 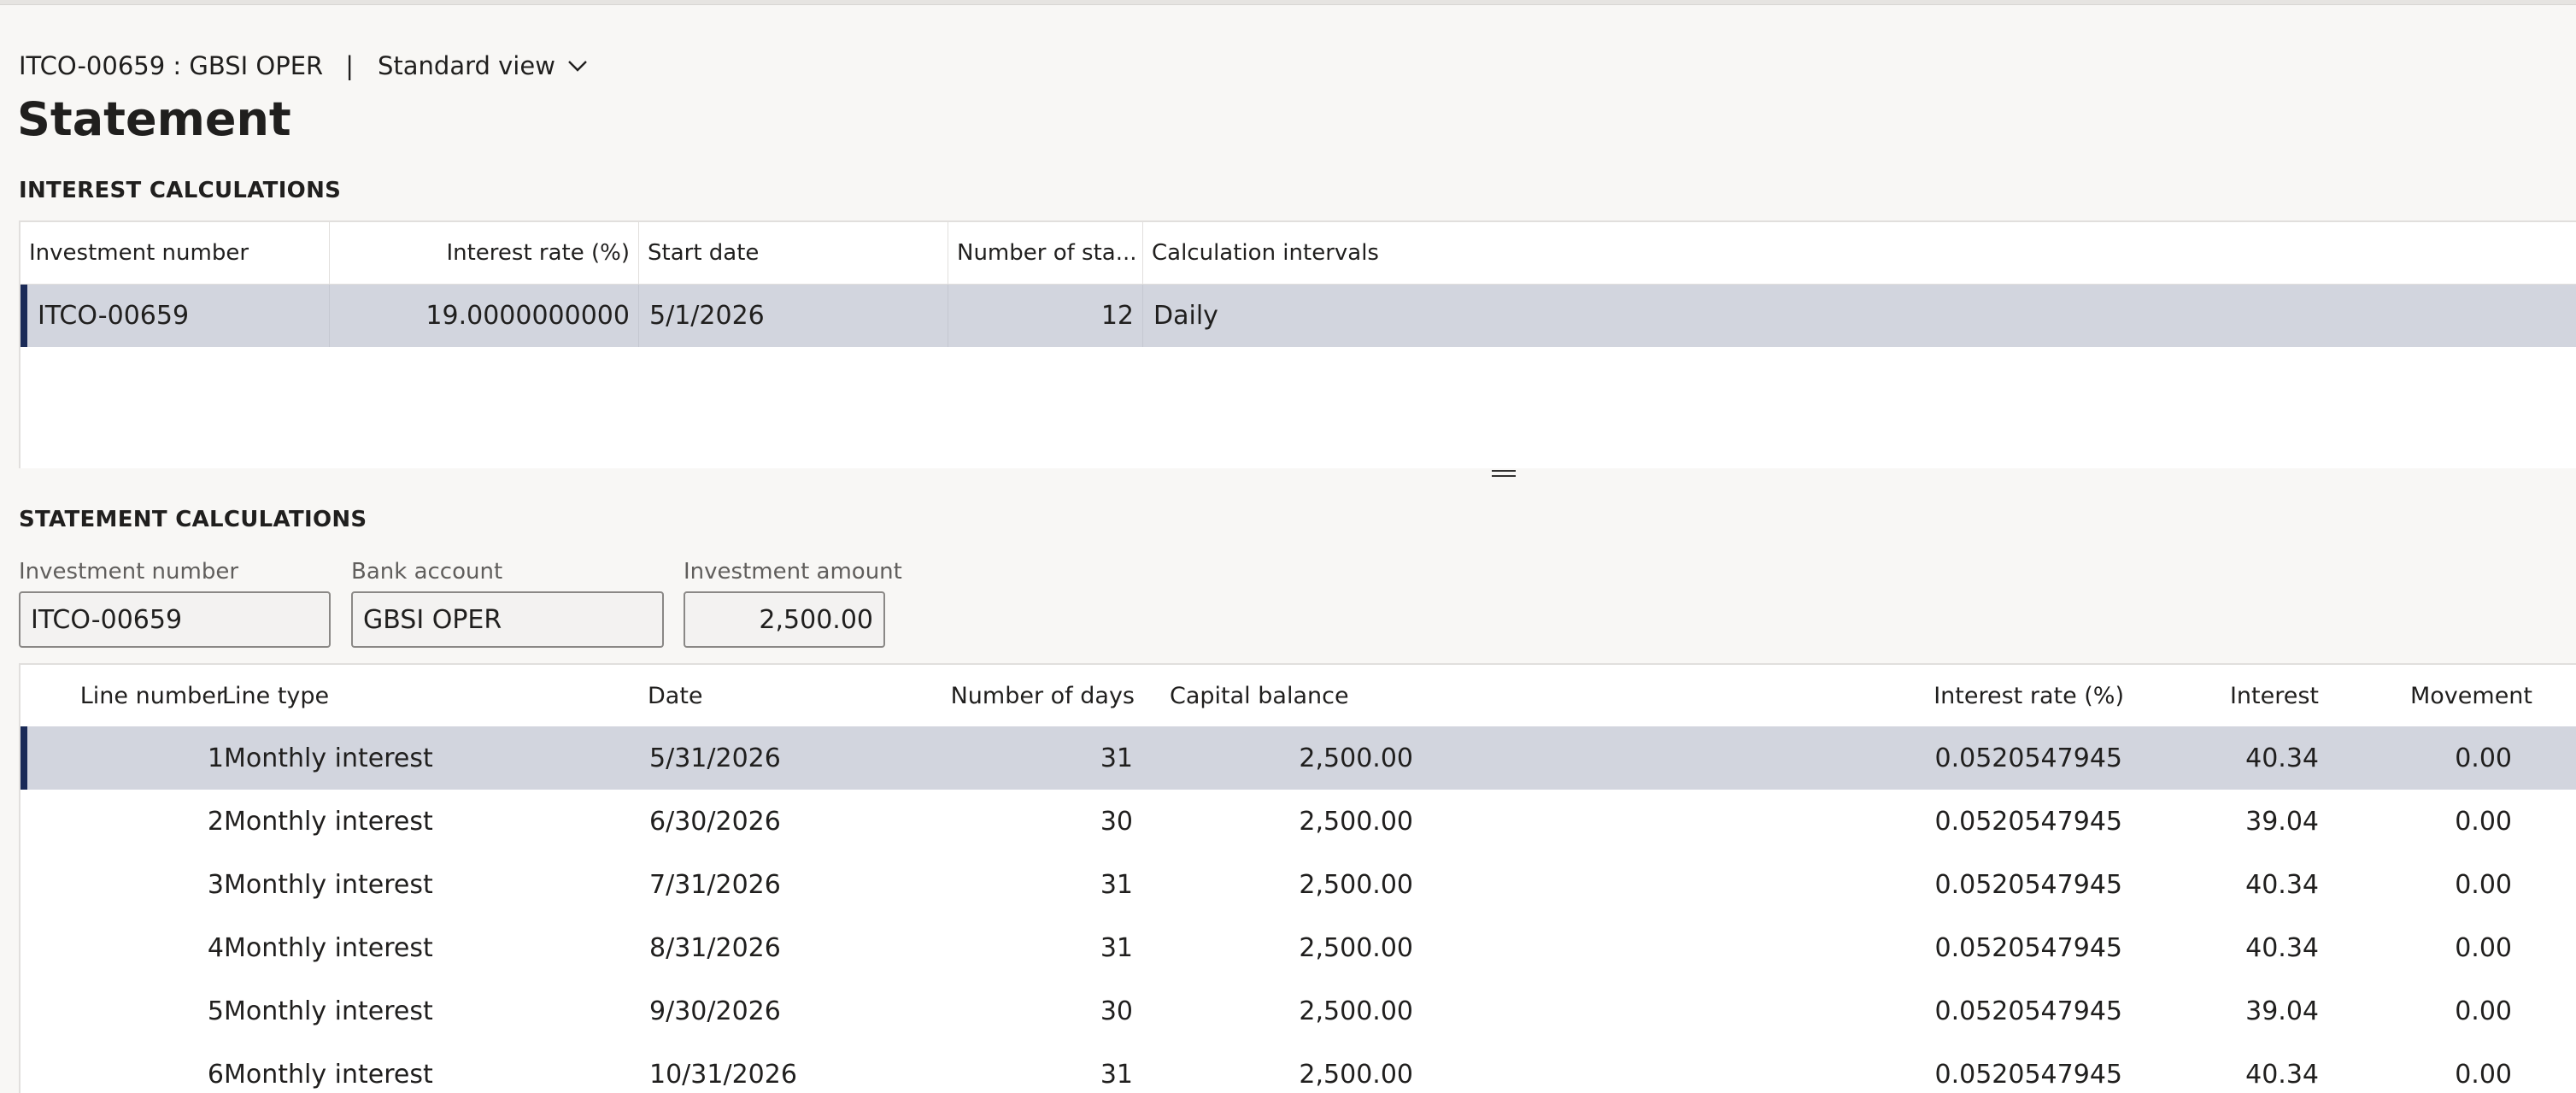 What do you see at coordinates (507, 619) in the screenshot?
I see `bank-account-field: GBSI OPER` at bounding box center [507, 619].